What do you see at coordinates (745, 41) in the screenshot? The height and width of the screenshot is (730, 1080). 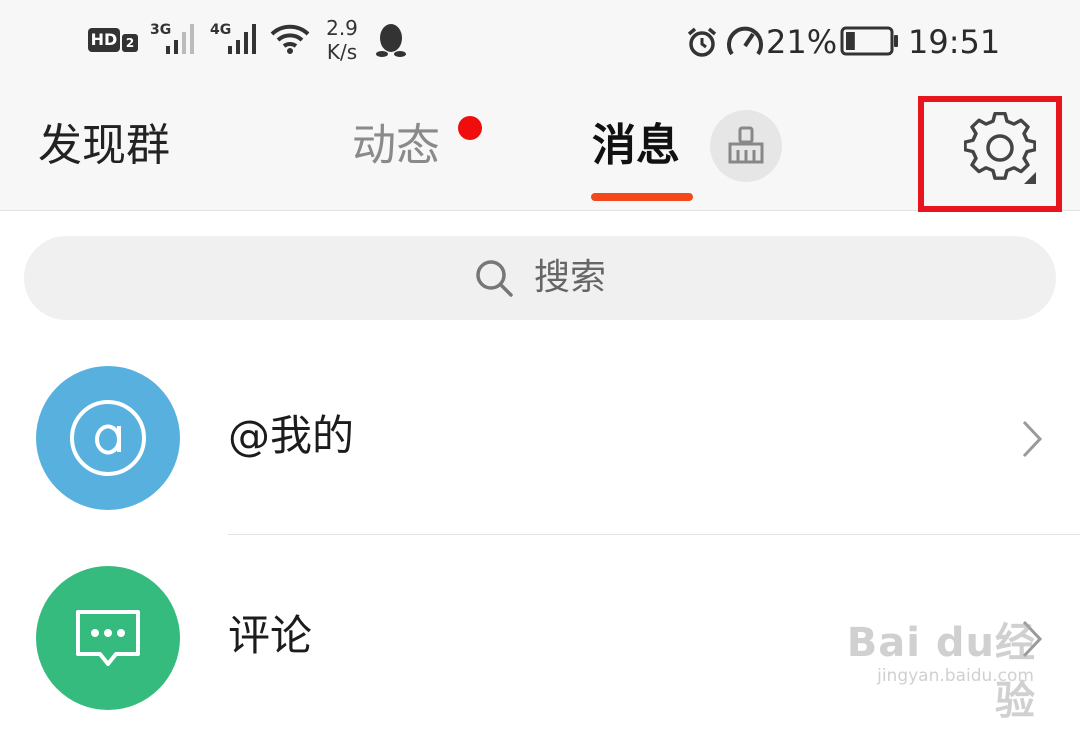 I see `speedometer-icon` at bounding box center [745, 41].